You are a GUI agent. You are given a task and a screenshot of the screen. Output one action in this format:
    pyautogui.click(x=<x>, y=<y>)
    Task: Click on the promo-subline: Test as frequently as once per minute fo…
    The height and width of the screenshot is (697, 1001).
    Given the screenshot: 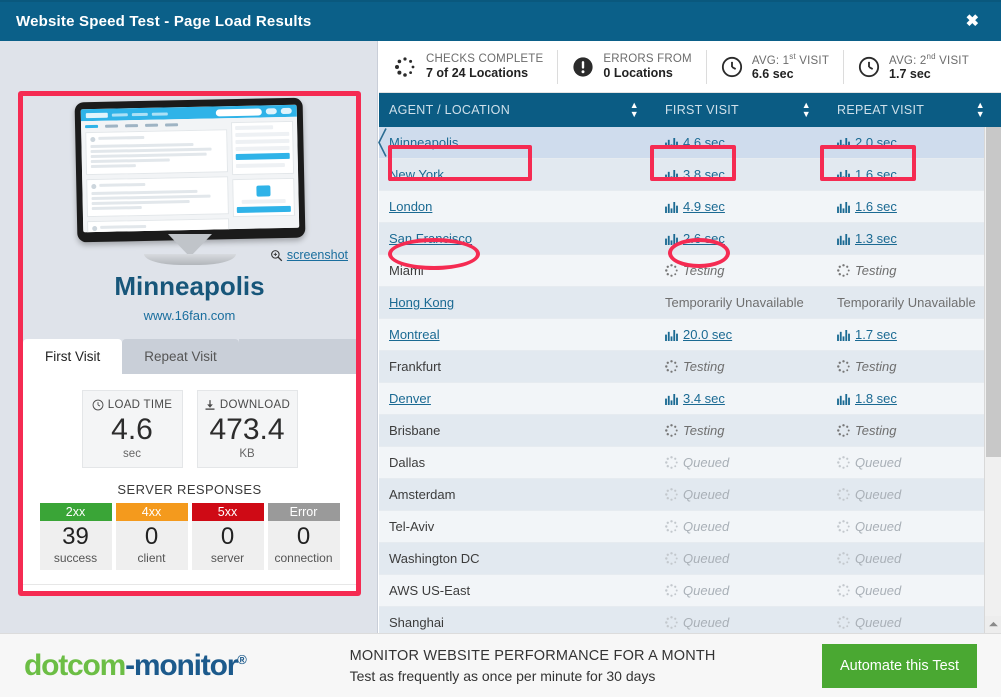 What is the action you would take?
    pyautogui.click(x=502, y=675)
    